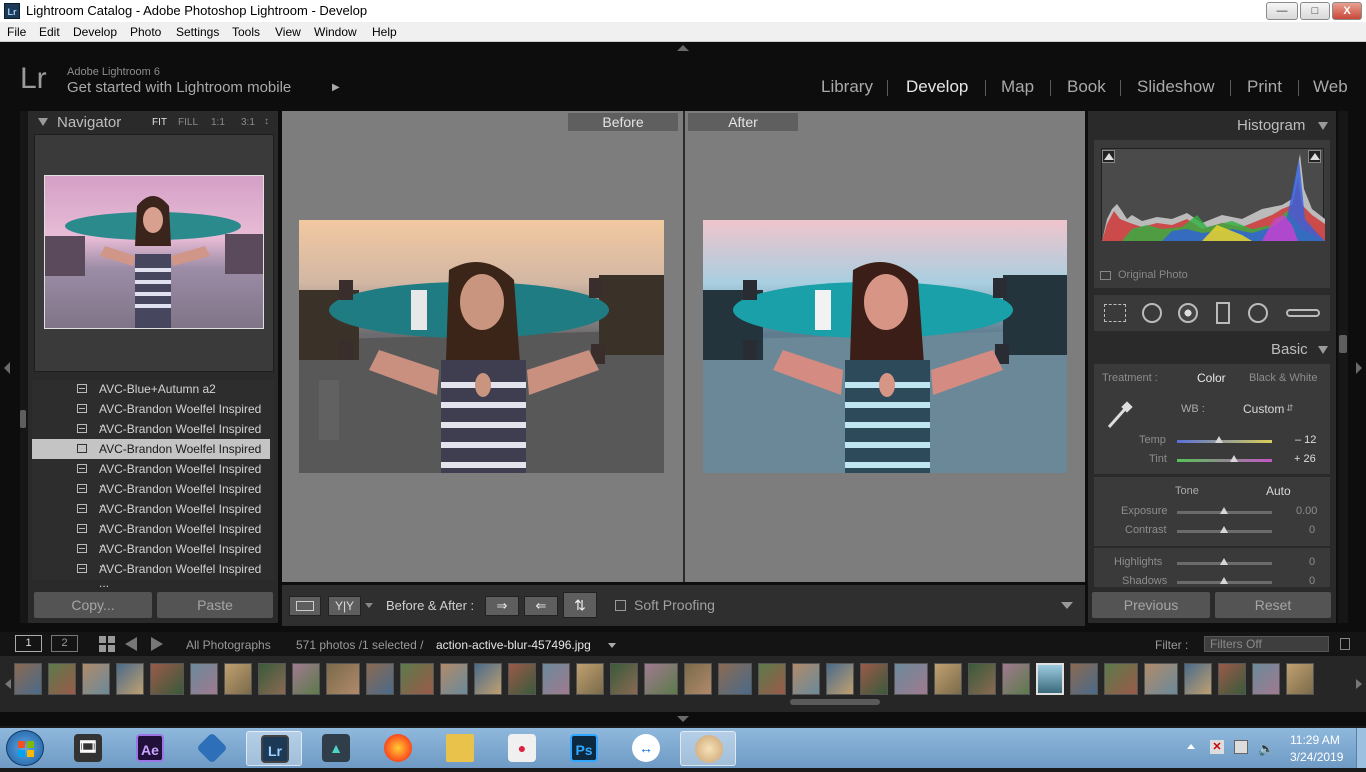 The width and height of the screenshot is (1366, 772). What do you see at coordinates (1316, 757) in the screenshot?
I see `clock-date: 3/24/2019` at bounding box center [1316, 757].